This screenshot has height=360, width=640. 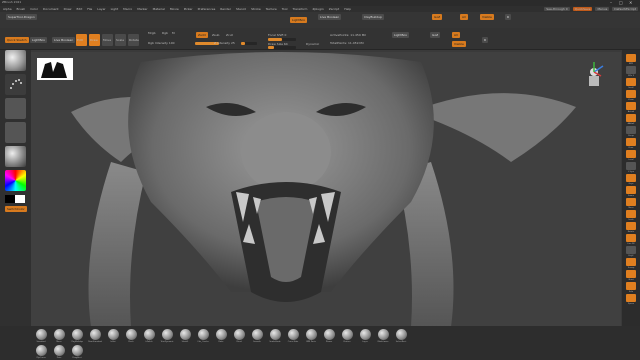 What do you see at coordinates (131, 334) in the screenshot?
I see `brush-pinch` at bounding box center [131, 334].